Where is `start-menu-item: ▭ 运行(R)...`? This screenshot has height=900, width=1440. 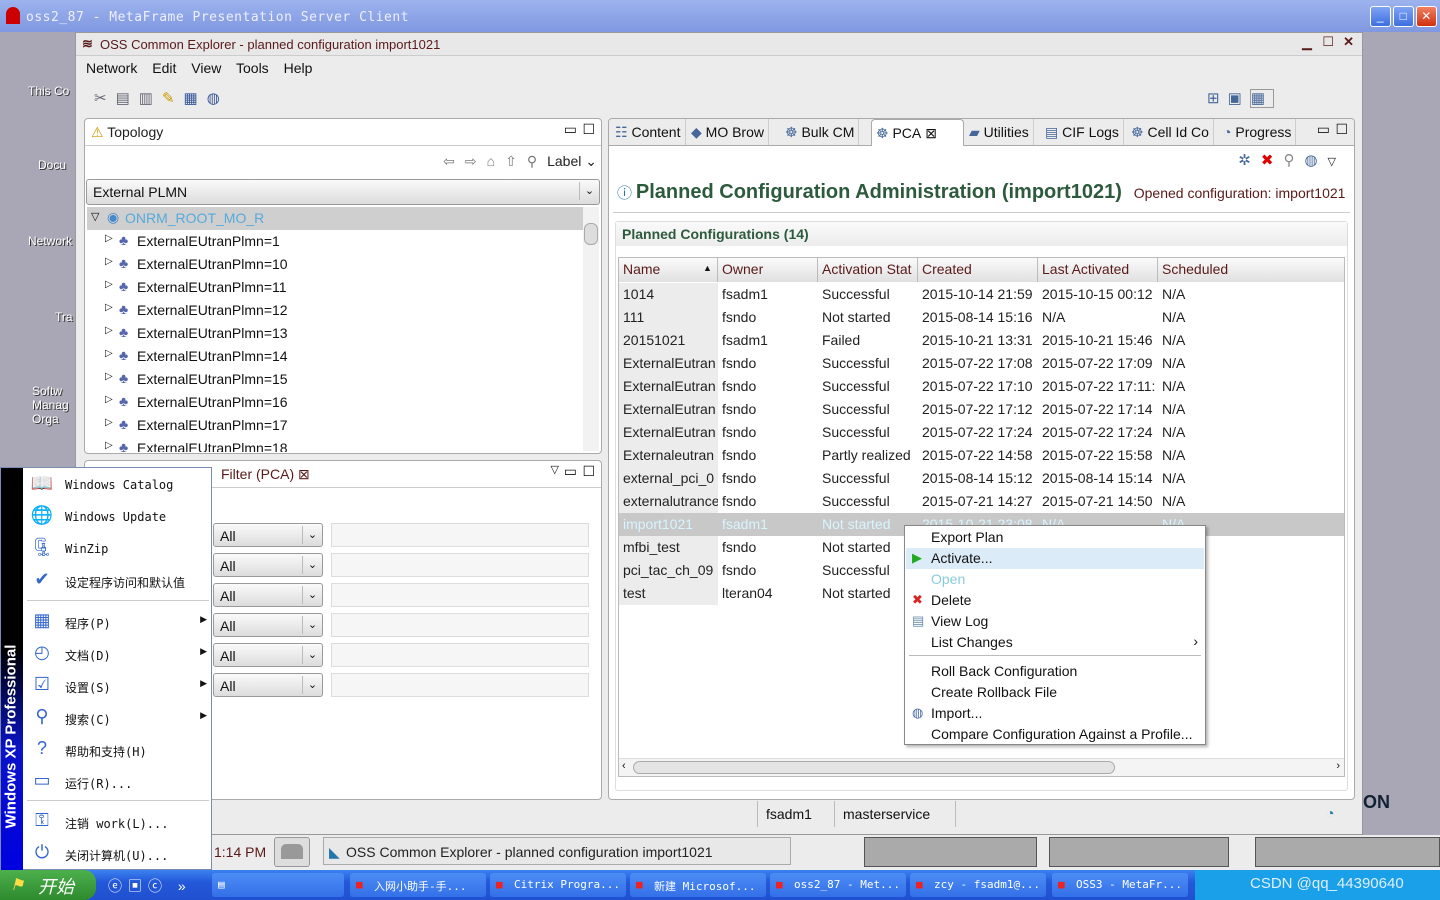 start-menu-item: ▭ 运行(R)... is located at coordinates (117, 782).